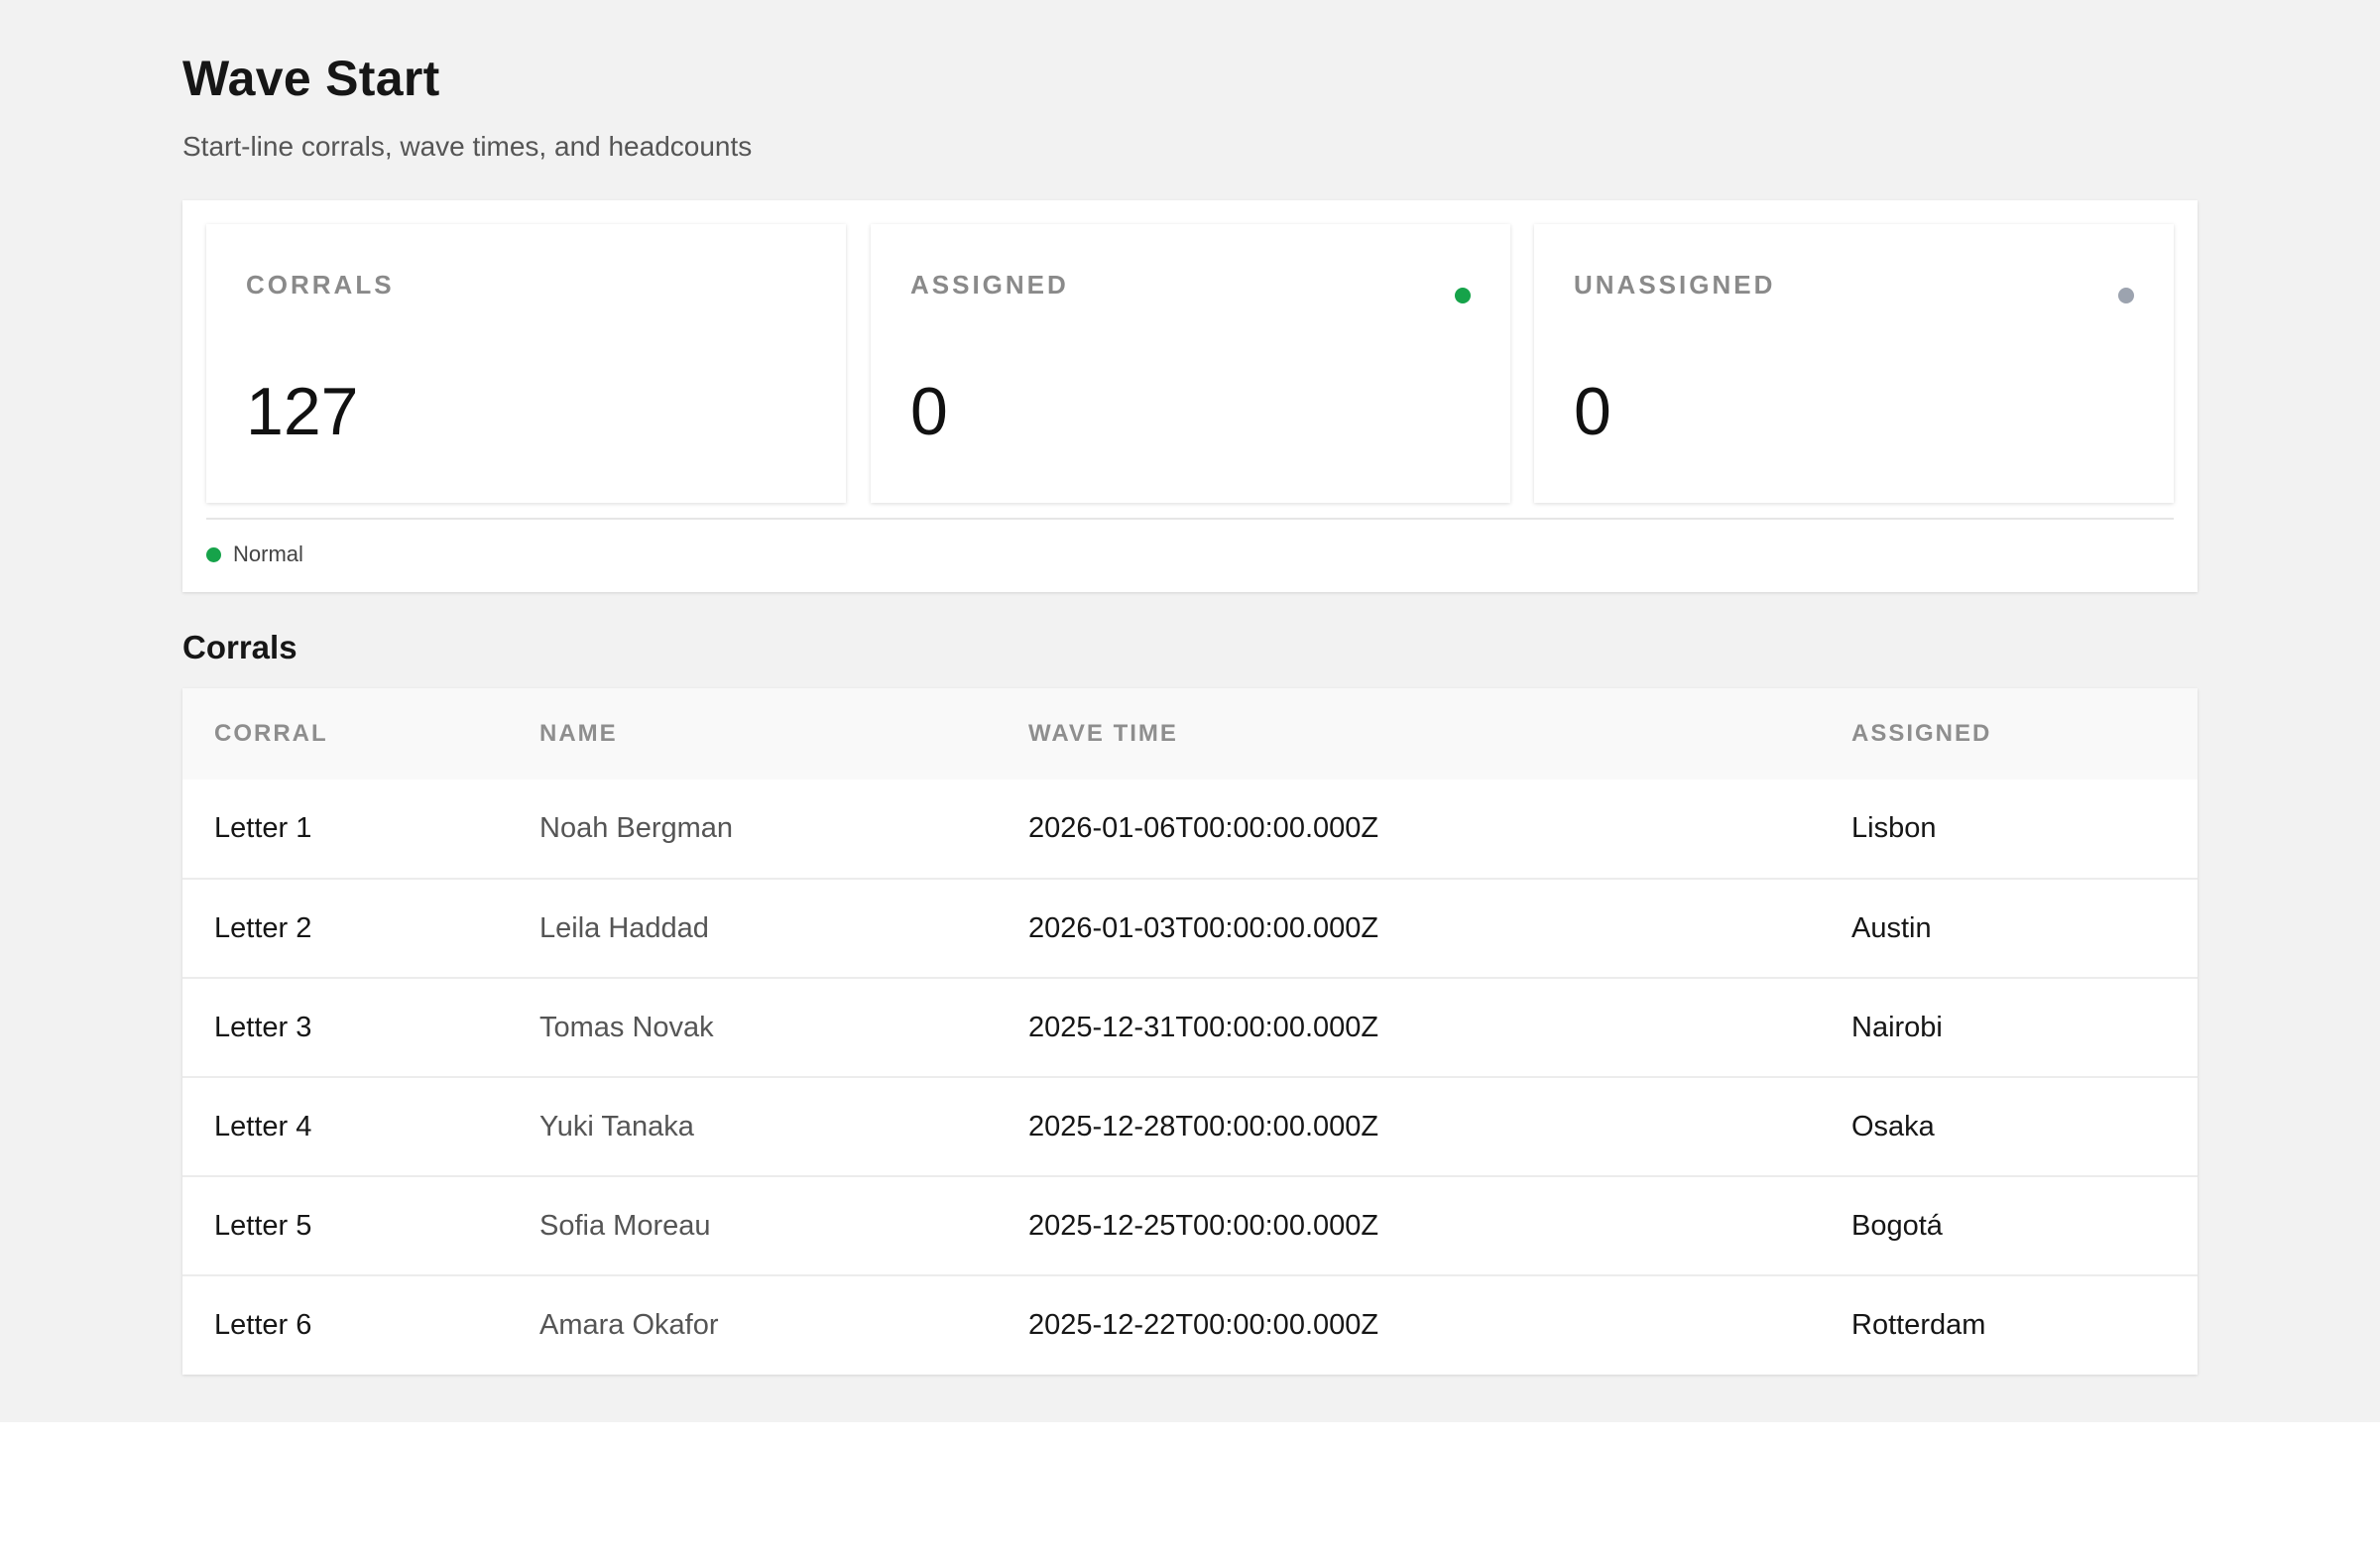 The width and height of the screenshot is (2380, 1563). What do you see at coordinates (1894, 828) in the screenshot?
I see `cell-assigned: Lisbon` at bounding box center [1894, 828].